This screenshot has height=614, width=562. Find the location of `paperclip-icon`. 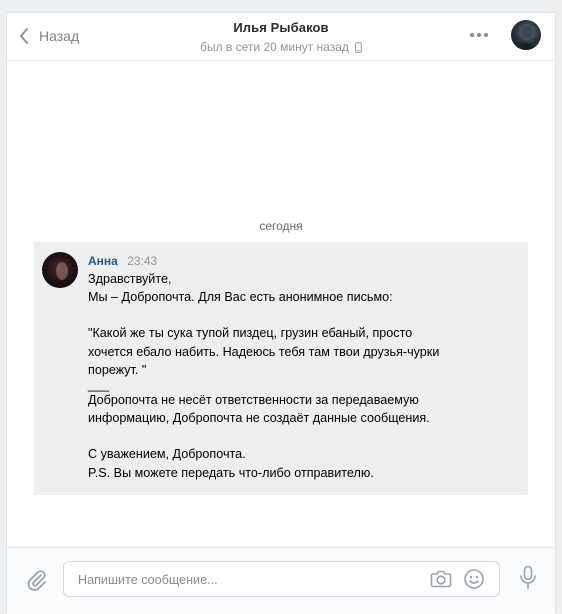

paperclip-icon is located at coordinates (36, 582).